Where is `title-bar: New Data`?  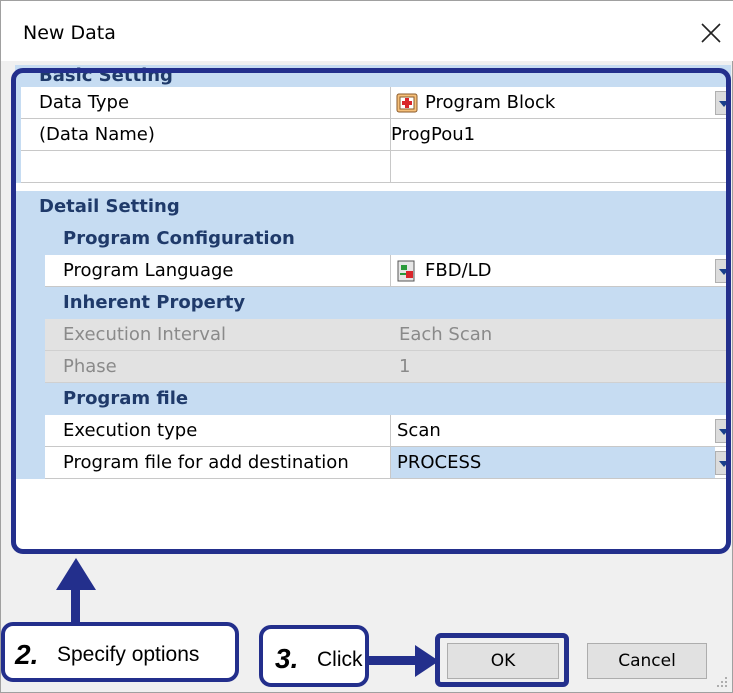 title-bar: New Data is located at coordinates (367, 31).